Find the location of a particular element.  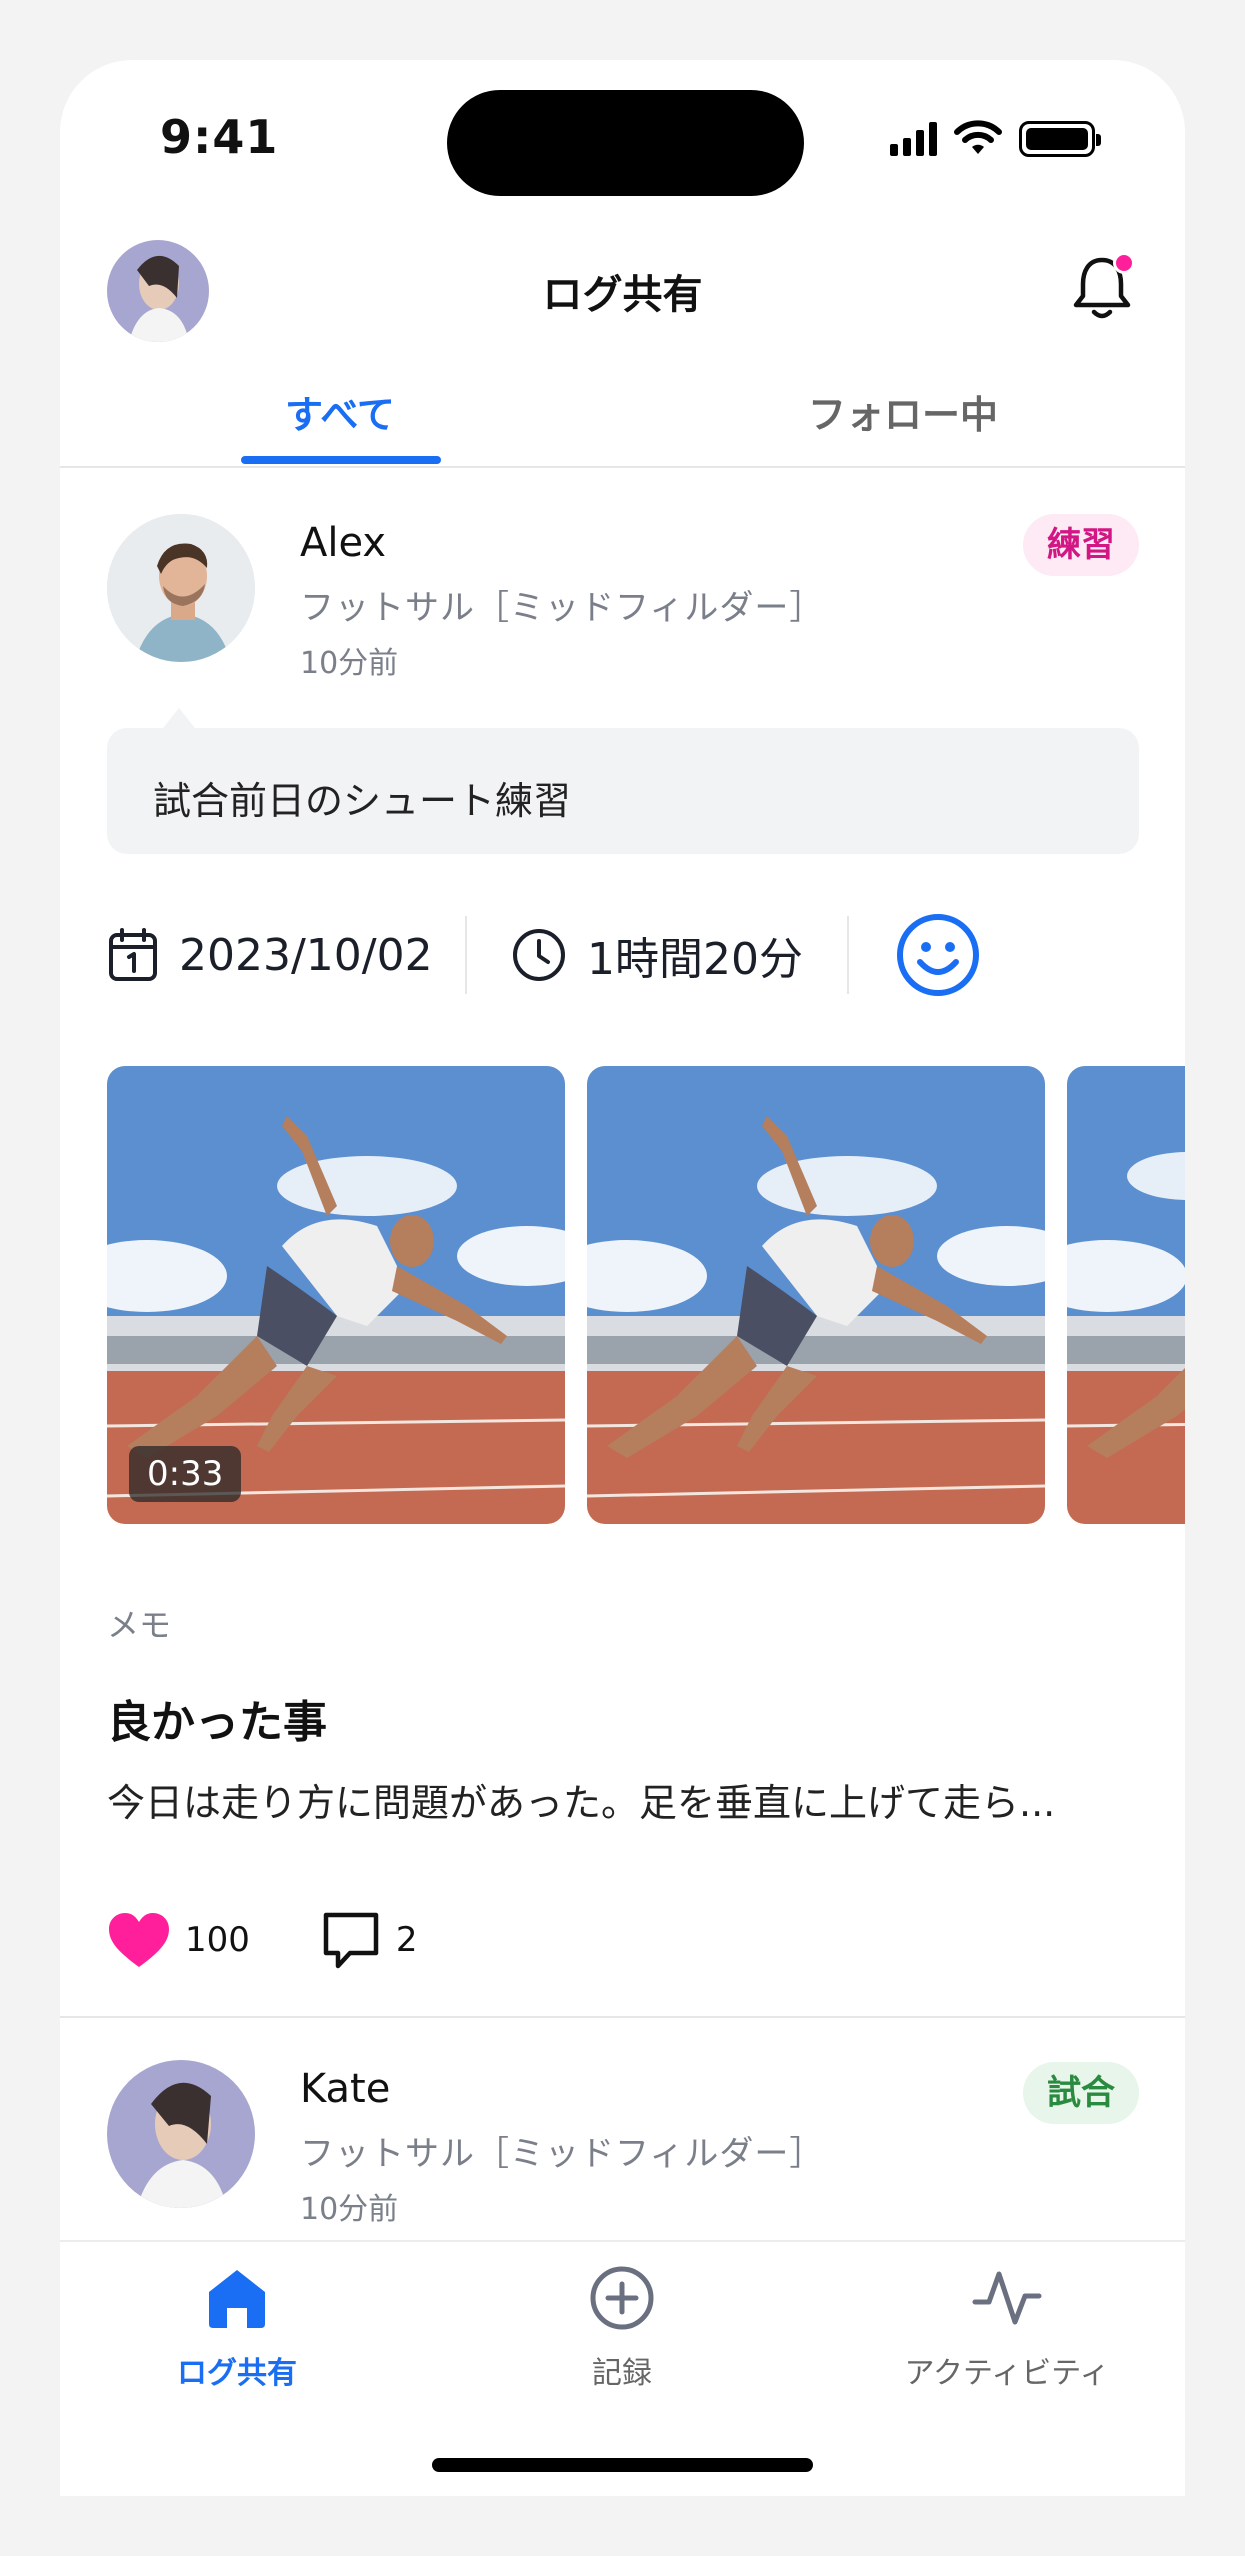

post-separator is located at coordinates (622, 2017).